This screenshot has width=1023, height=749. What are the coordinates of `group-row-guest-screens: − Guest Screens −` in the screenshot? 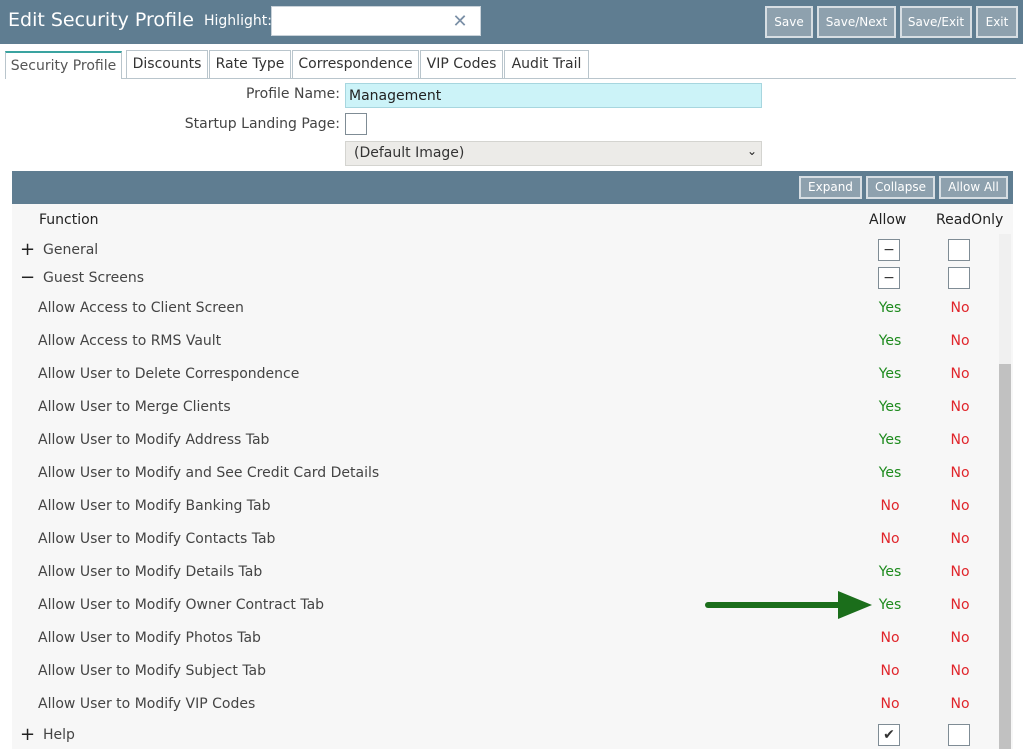 It's located at (506, 278).